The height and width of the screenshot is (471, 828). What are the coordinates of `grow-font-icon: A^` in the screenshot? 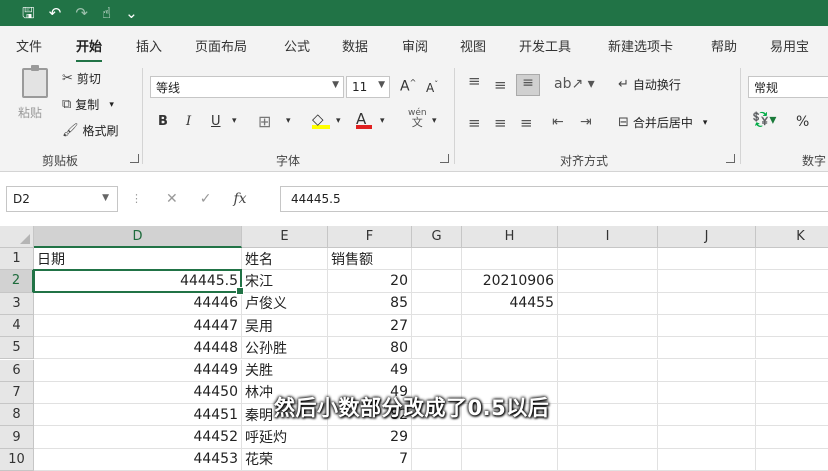 It's located at (408, 86).